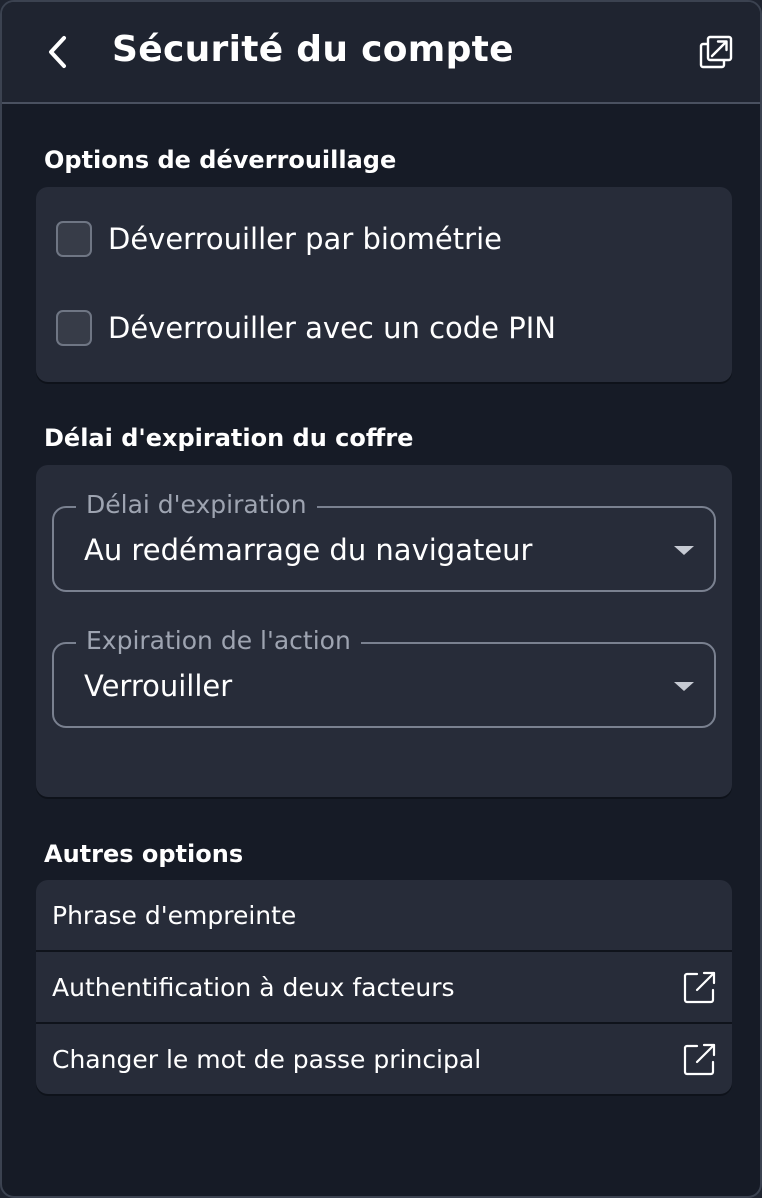  I want to click on popout-window-icon, so click(716, 52).